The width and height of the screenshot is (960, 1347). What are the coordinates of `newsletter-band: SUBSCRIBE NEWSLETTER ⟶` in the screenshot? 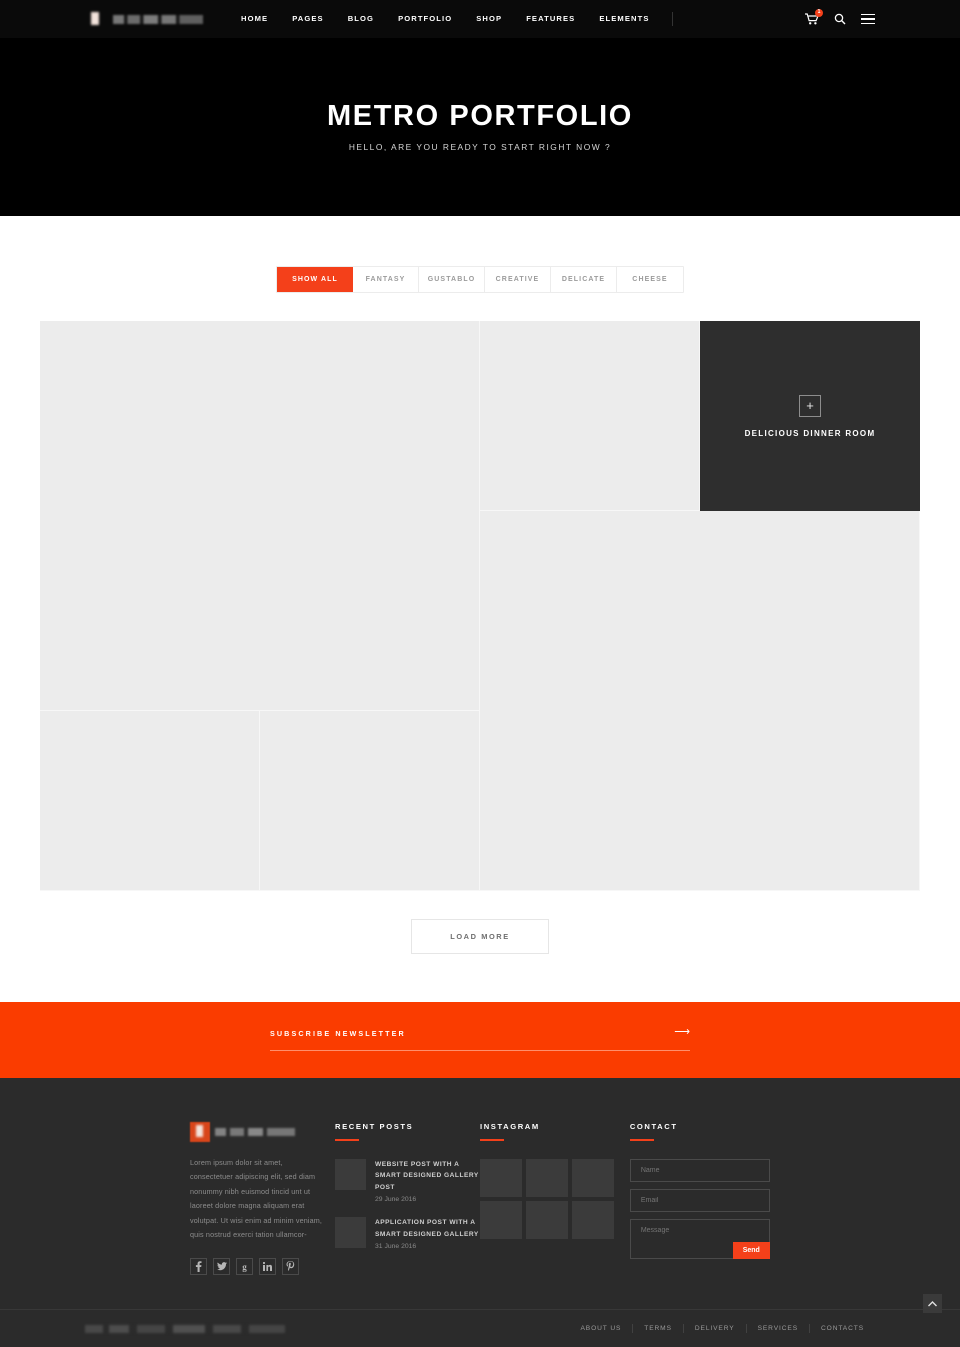 It's located at (480, 1040).